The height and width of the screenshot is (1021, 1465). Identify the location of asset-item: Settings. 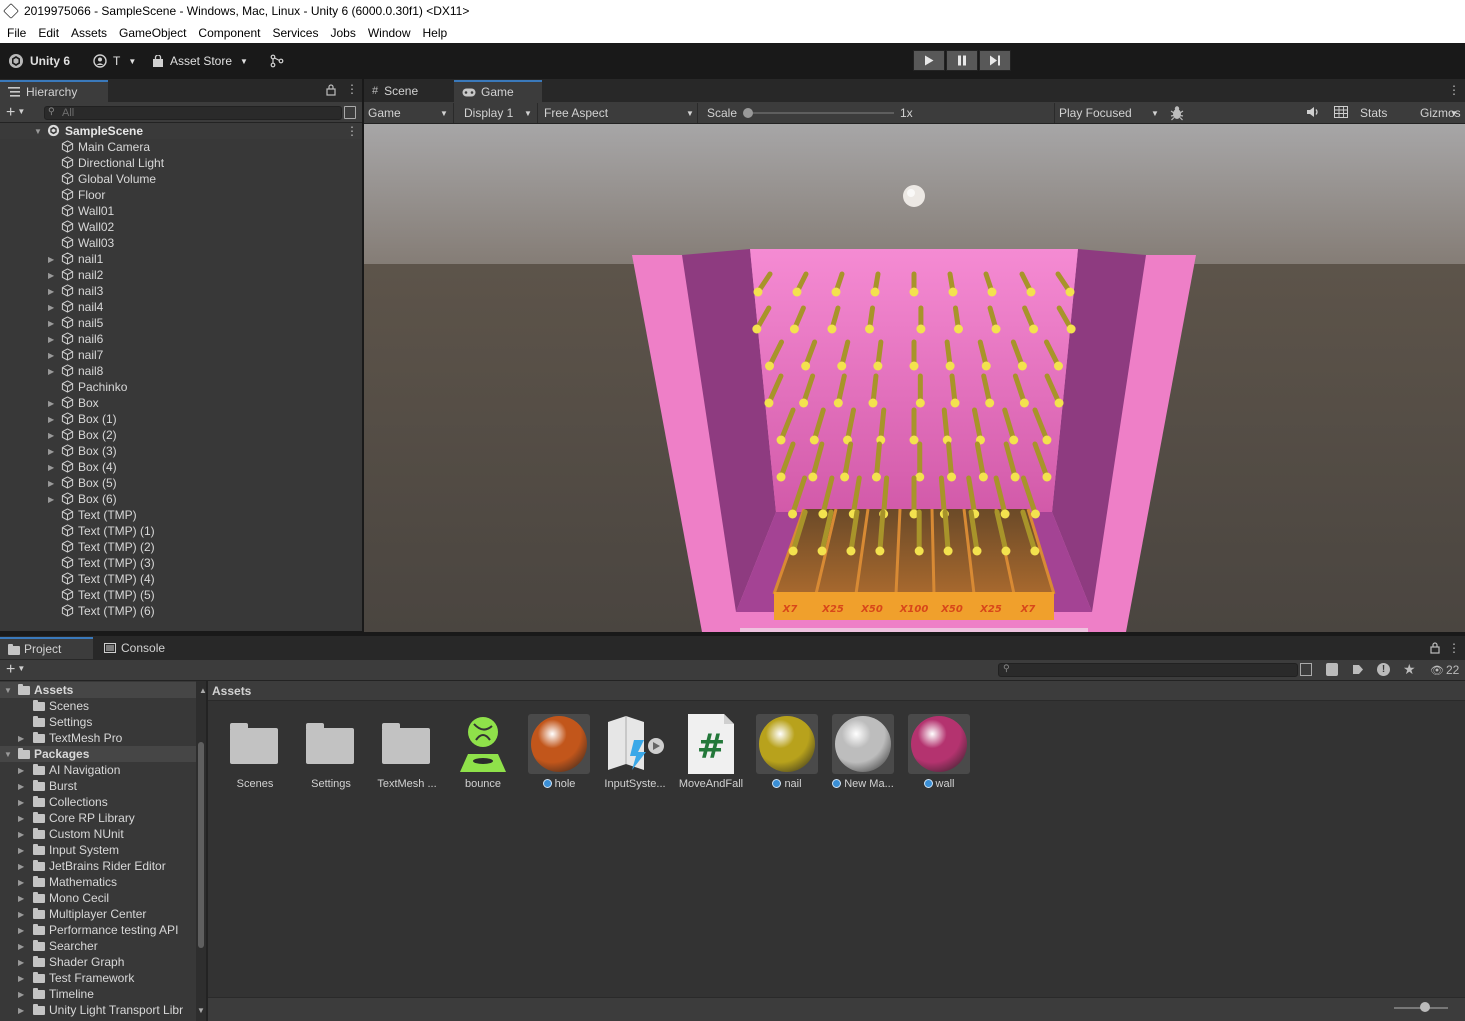
(331, 757).